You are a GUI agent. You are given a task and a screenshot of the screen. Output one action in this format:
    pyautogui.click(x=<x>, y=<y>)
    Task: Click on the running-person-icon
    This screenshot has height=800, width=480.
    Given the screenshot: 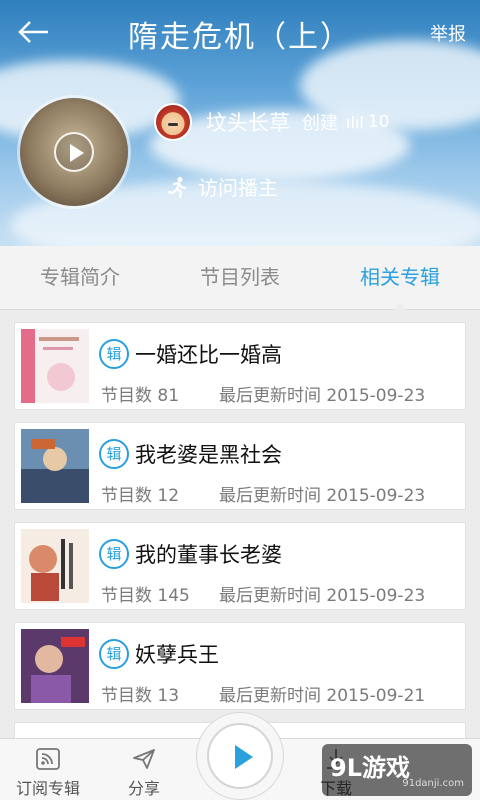 What is the action you would take?
    pyautogui.click(x=177, y=187)
    